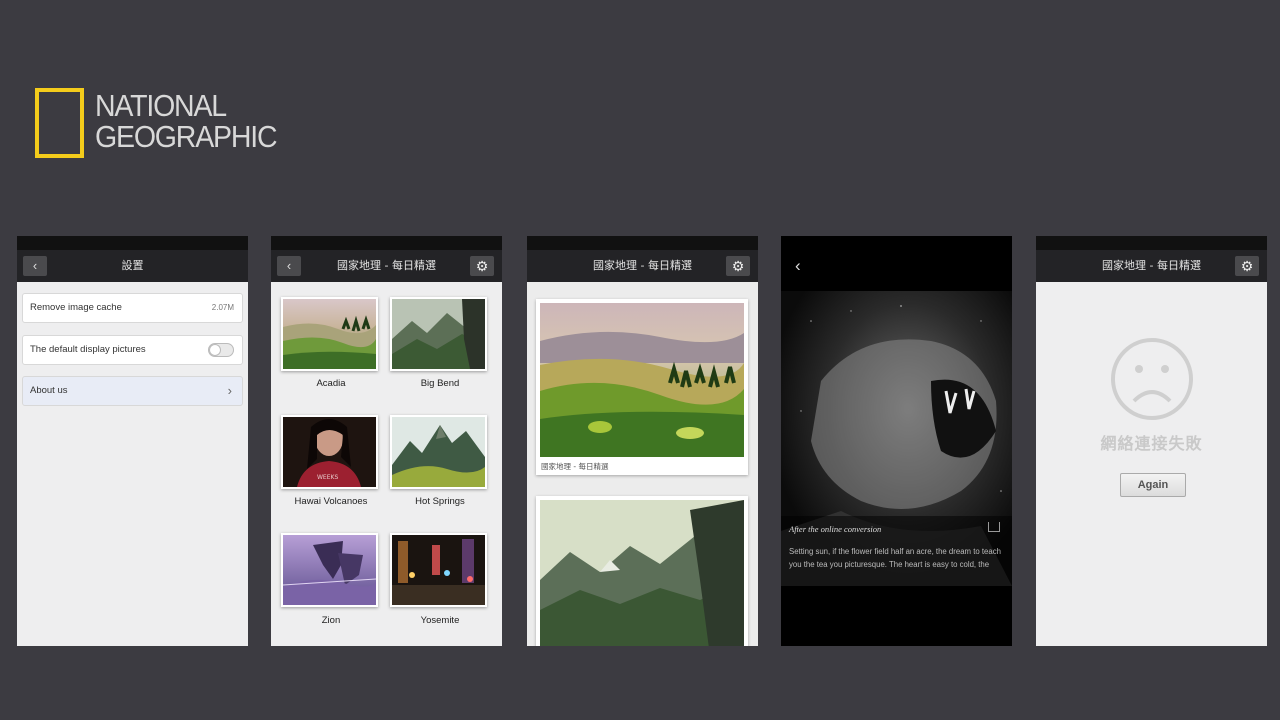 Image resolution: width=1280 pixels, height=720 pixels. Describe the element at coordinates (440, 620) in the screenshot. I see `thumb-label-yosemite: Yosemite` at that location.